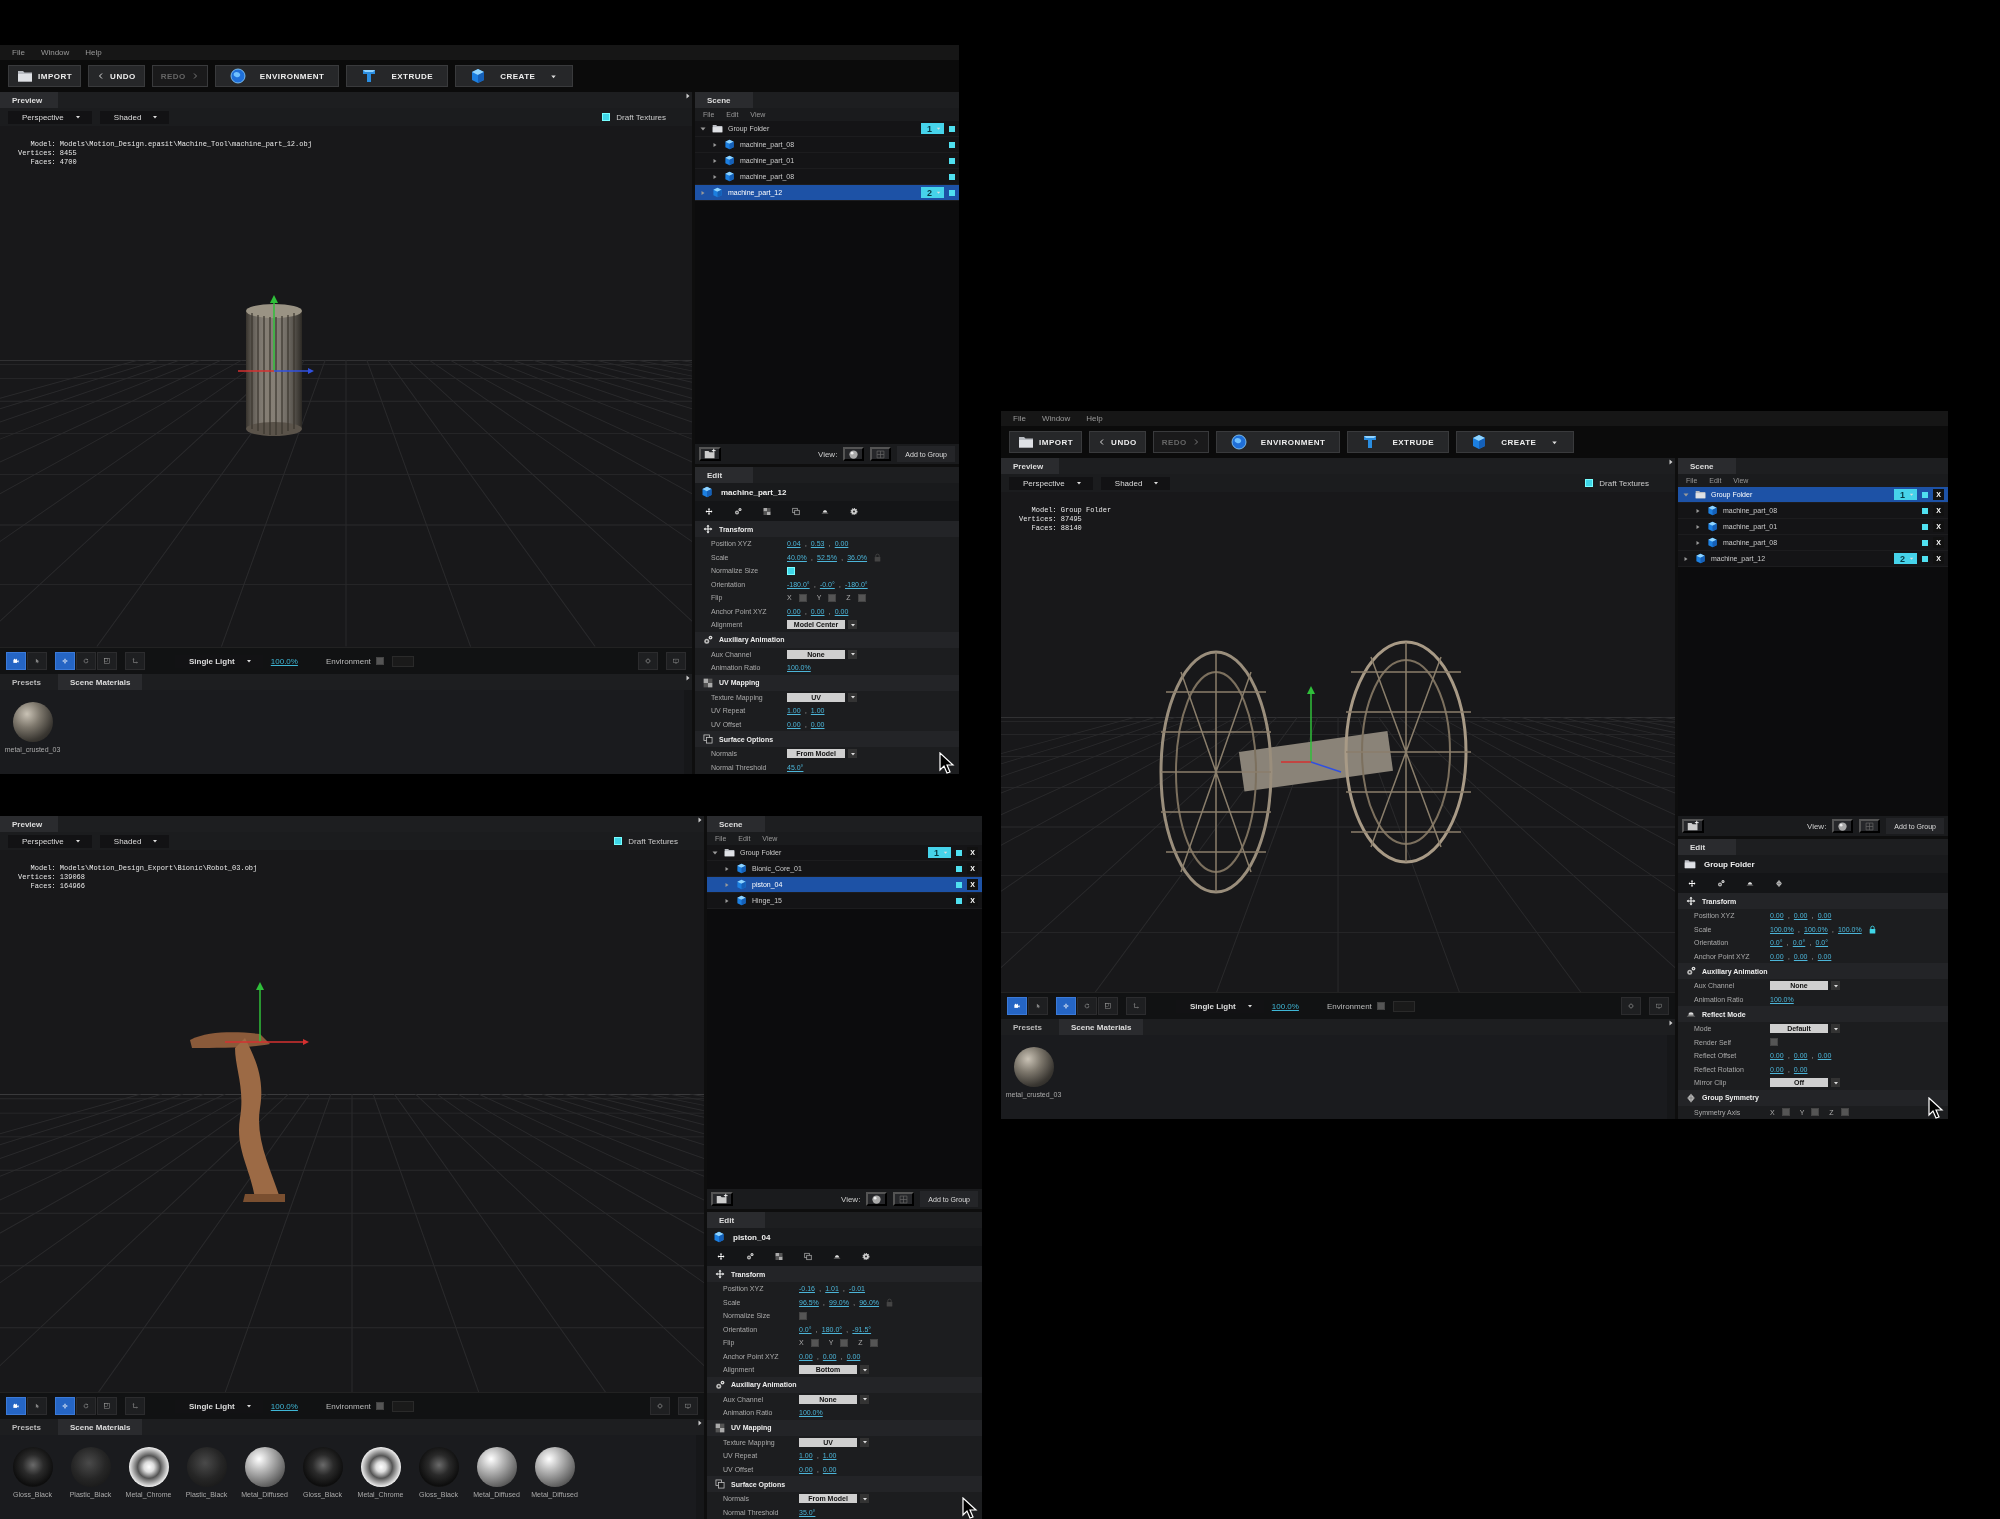 This screenshot has width=2000, height=1519. What do you see at coordinates (1631, 1006) in the screenshot?
I see `crosshair-icon` at bounding box center [1631, 1006].